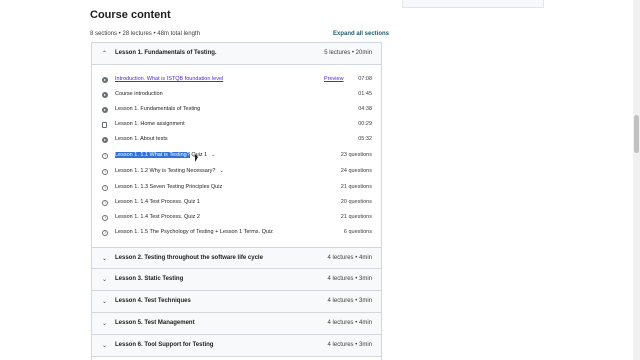 Image resolution: width=640 pixels, height=360 pixels. I want to click on document-icon, so click(104, 125).